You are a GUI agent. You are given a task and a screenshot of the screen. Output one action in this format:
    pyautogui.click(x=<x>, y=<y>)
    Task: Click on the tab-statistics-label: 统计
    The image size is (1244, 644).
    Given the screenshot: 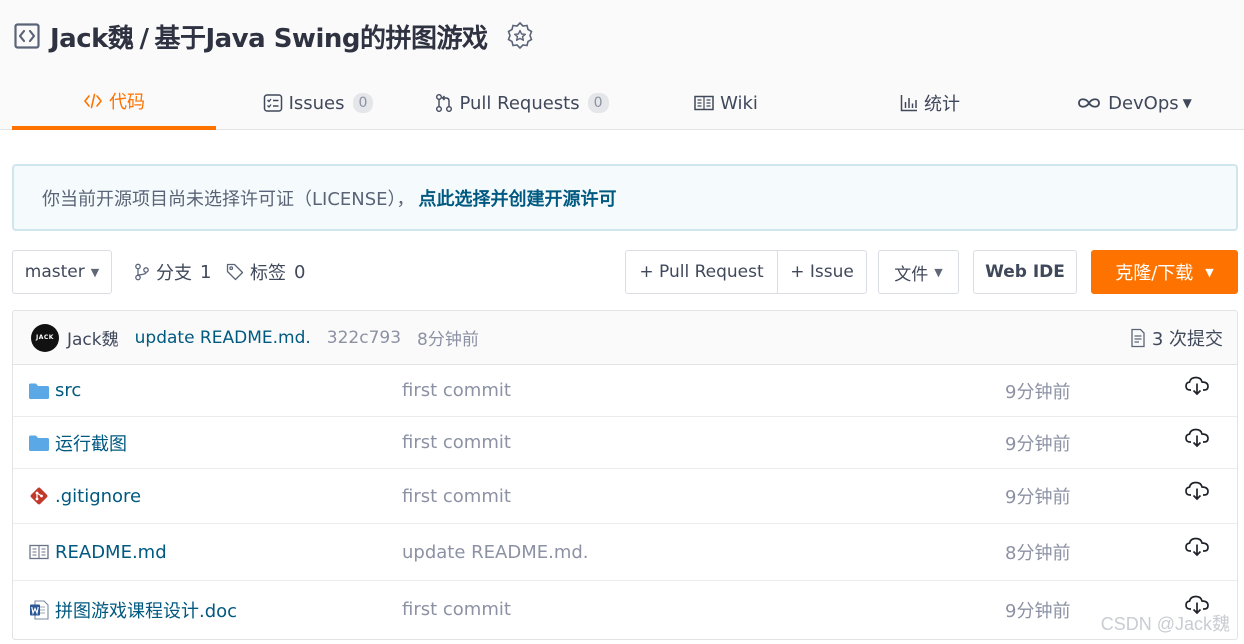 What is the action you would take?
    pyautogui.click(x=942, y=104)
    